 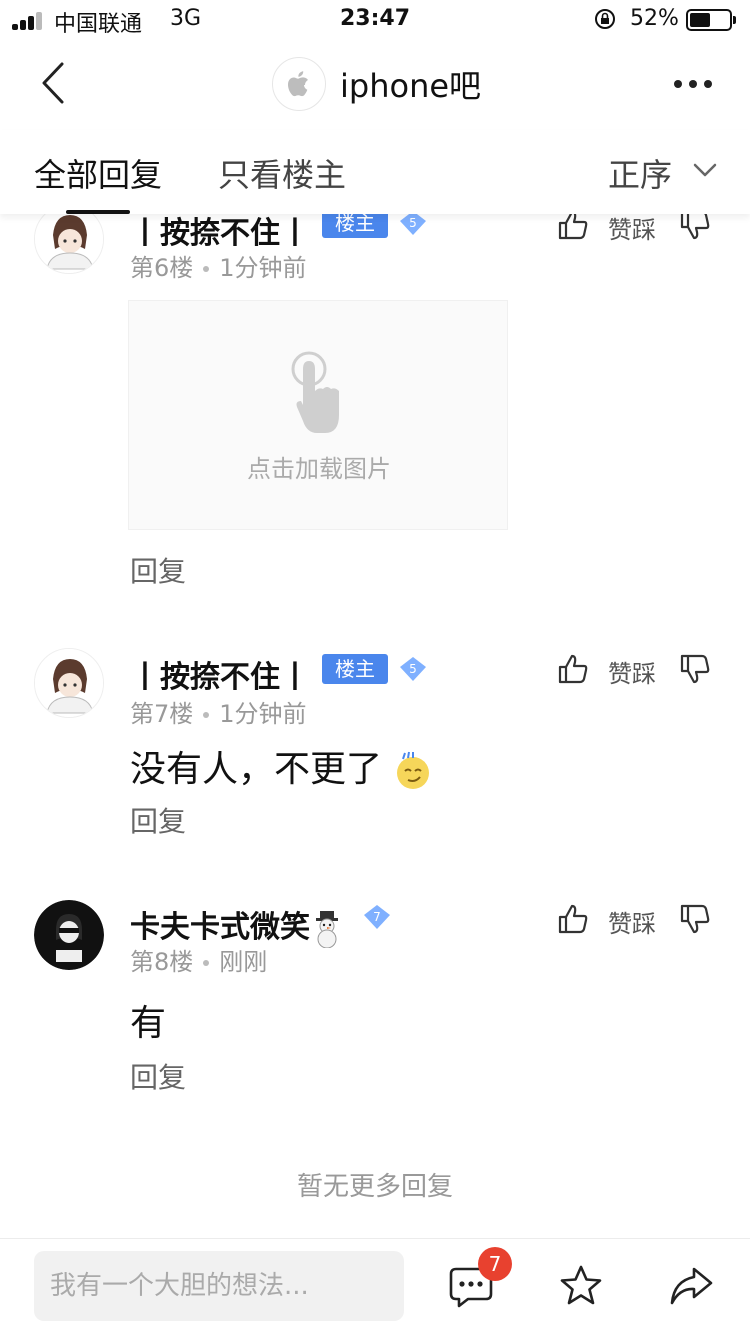 I want to click on level-number: 7, so click(x=377, y=917).